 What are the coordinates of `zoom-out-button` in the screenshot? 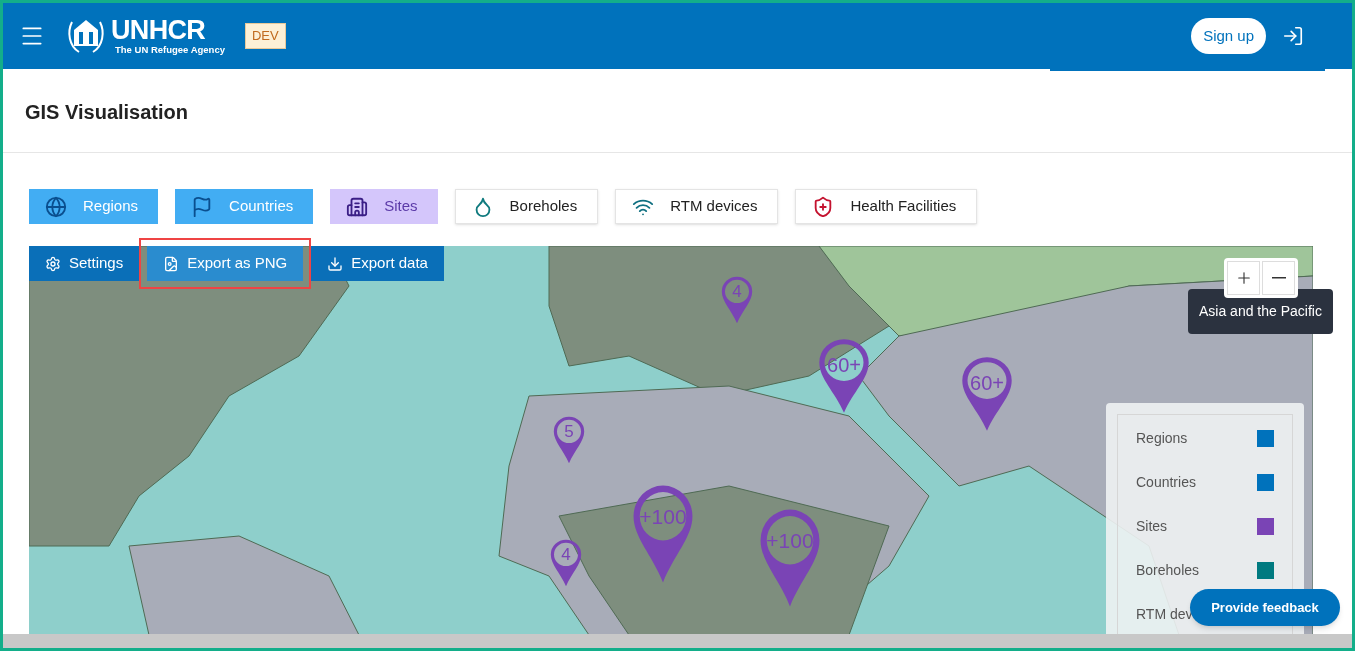 It's located at (1278, 278).